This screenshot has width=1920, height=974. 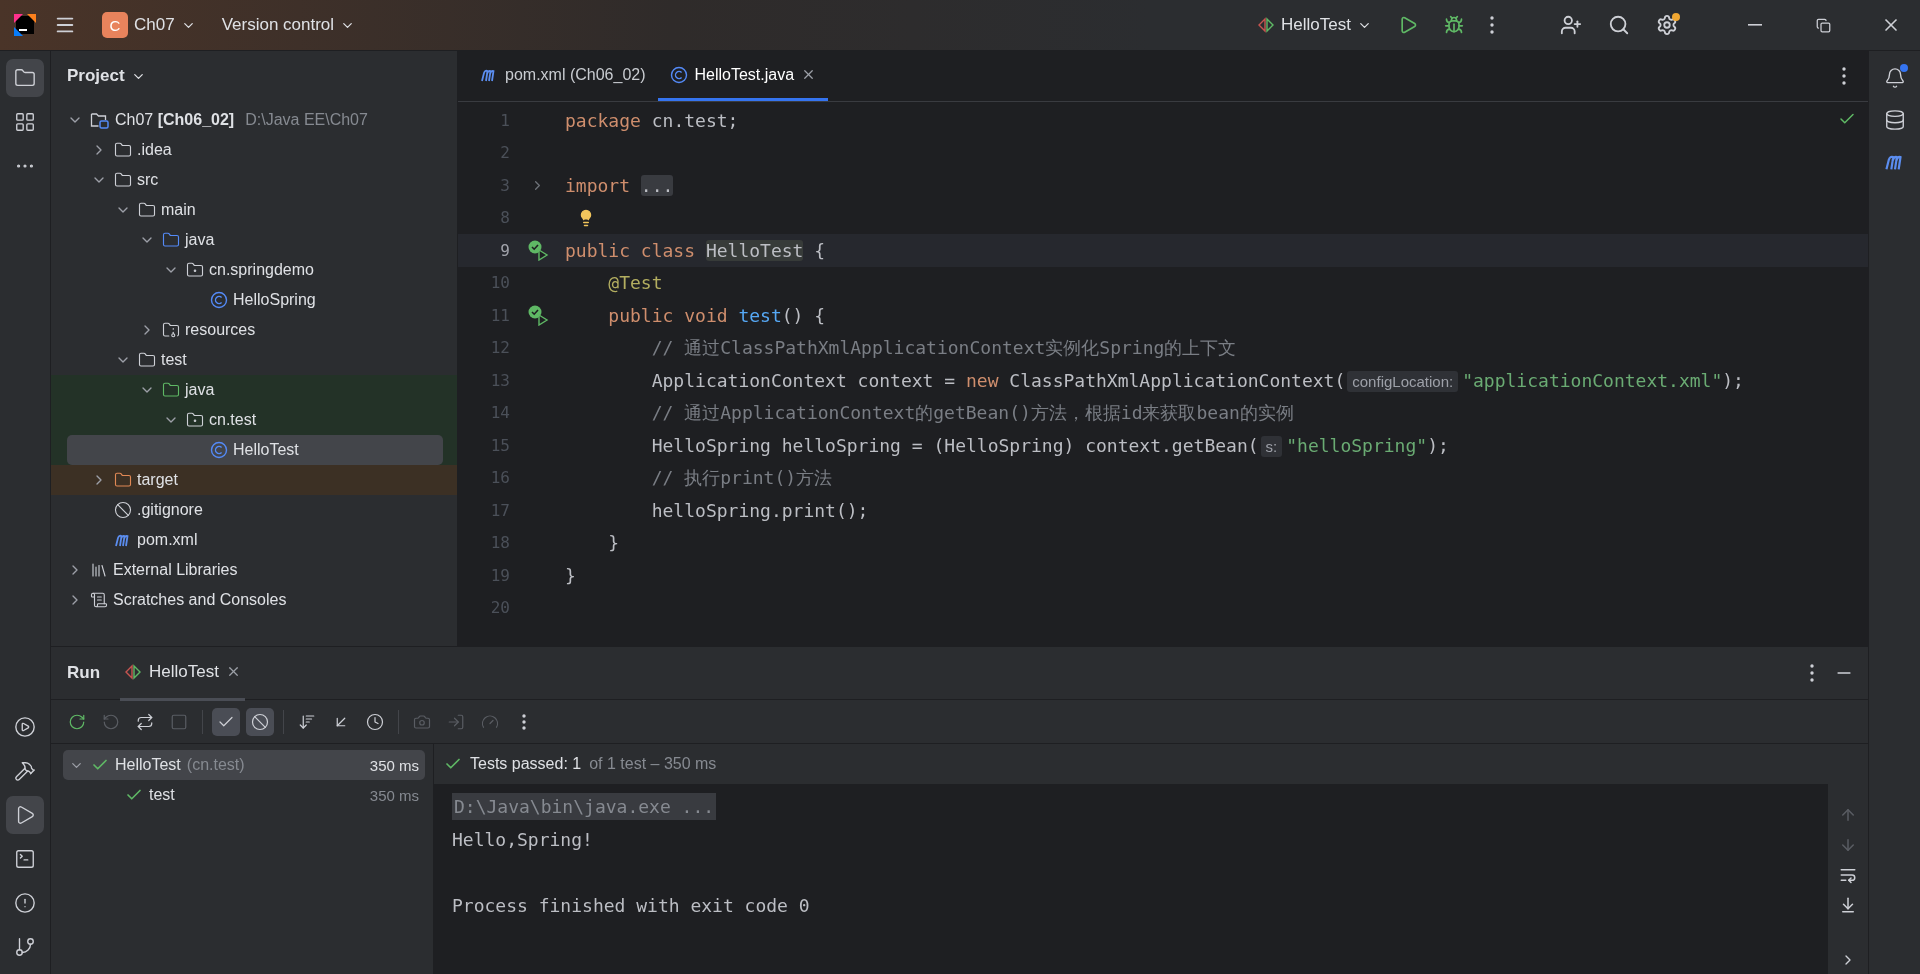 What do you see at coordinates (84, 673) in the screenshot?
I see `run-panel-title: Run` at bounding box center [84, 673].